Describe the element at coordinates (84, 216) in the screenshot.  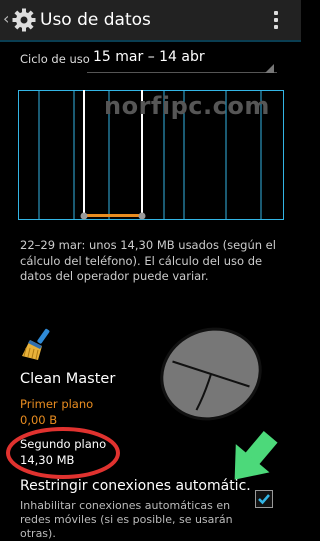
I see `range-start-handle` at that location.